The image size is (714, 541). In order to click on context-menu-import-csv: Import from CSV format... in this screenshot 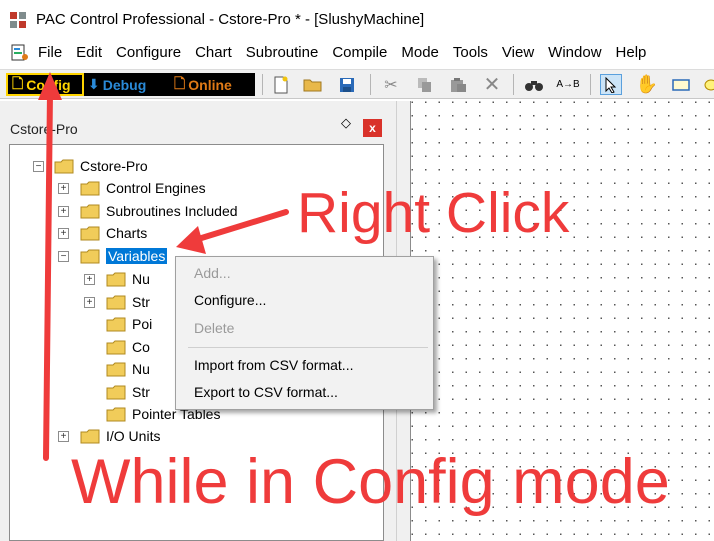, I will do `click(273, 365)`.